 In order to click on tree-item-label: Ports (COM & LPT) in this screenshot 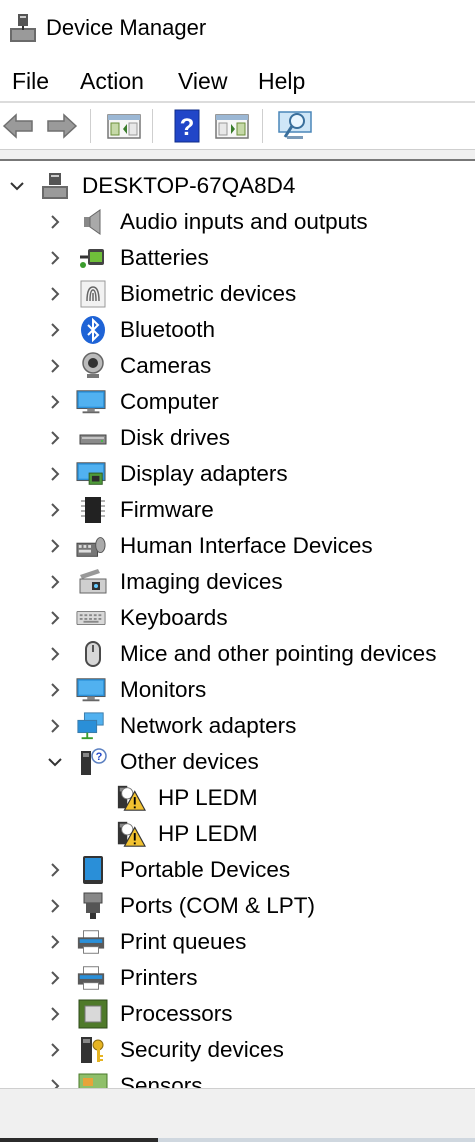, I will do `click(218, 905)`.